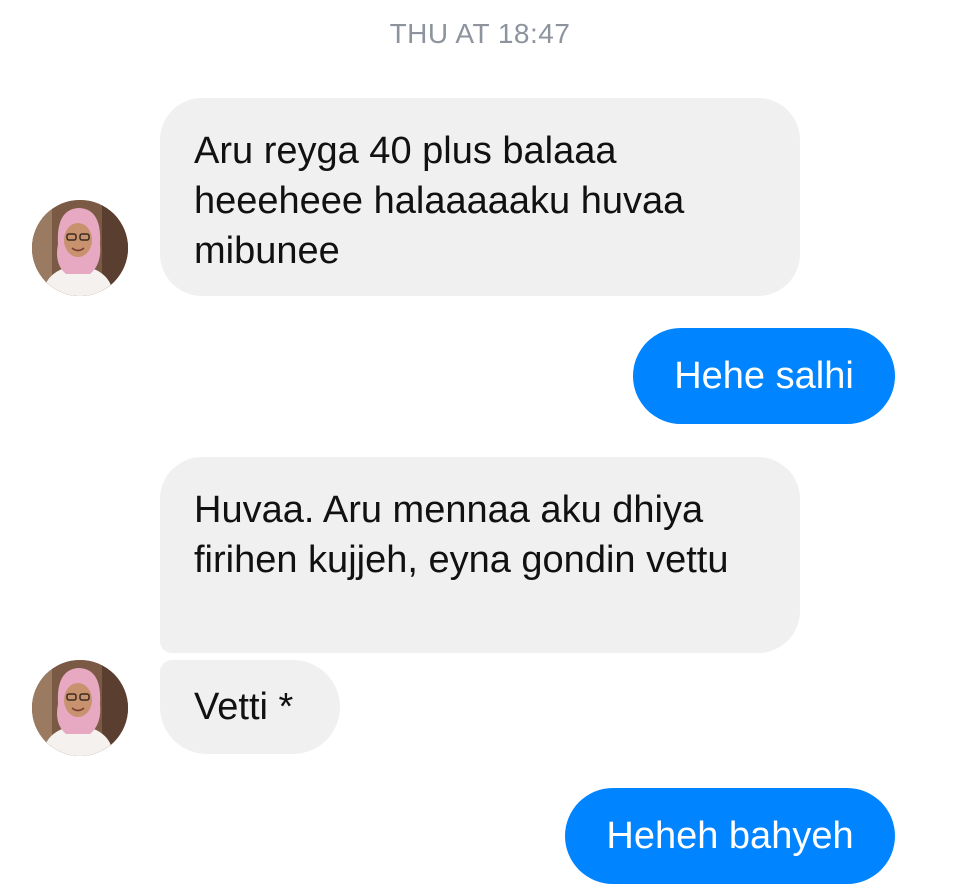 This screenshot has height=885, width=960. I want to click on message-timestamp: THU AT 18:47, so click(480, 33).